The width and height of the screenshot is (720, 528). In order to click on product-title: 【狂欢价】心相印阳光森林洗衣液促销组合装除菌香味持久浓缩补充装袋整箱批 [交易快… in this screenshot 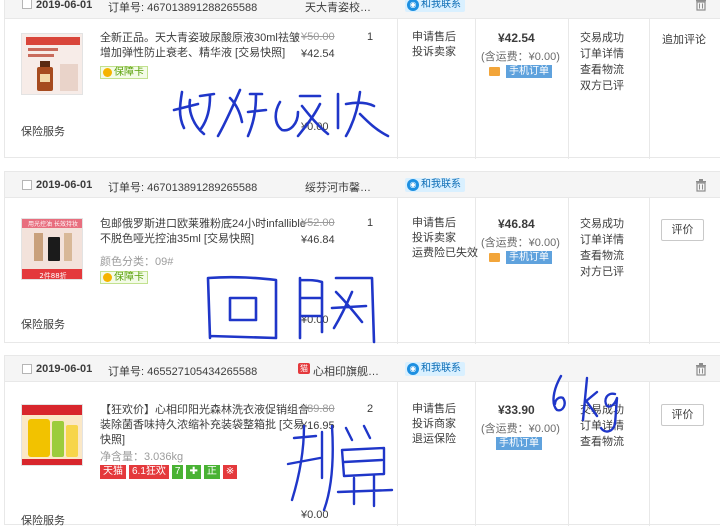, I will do `click(205, 425)`.